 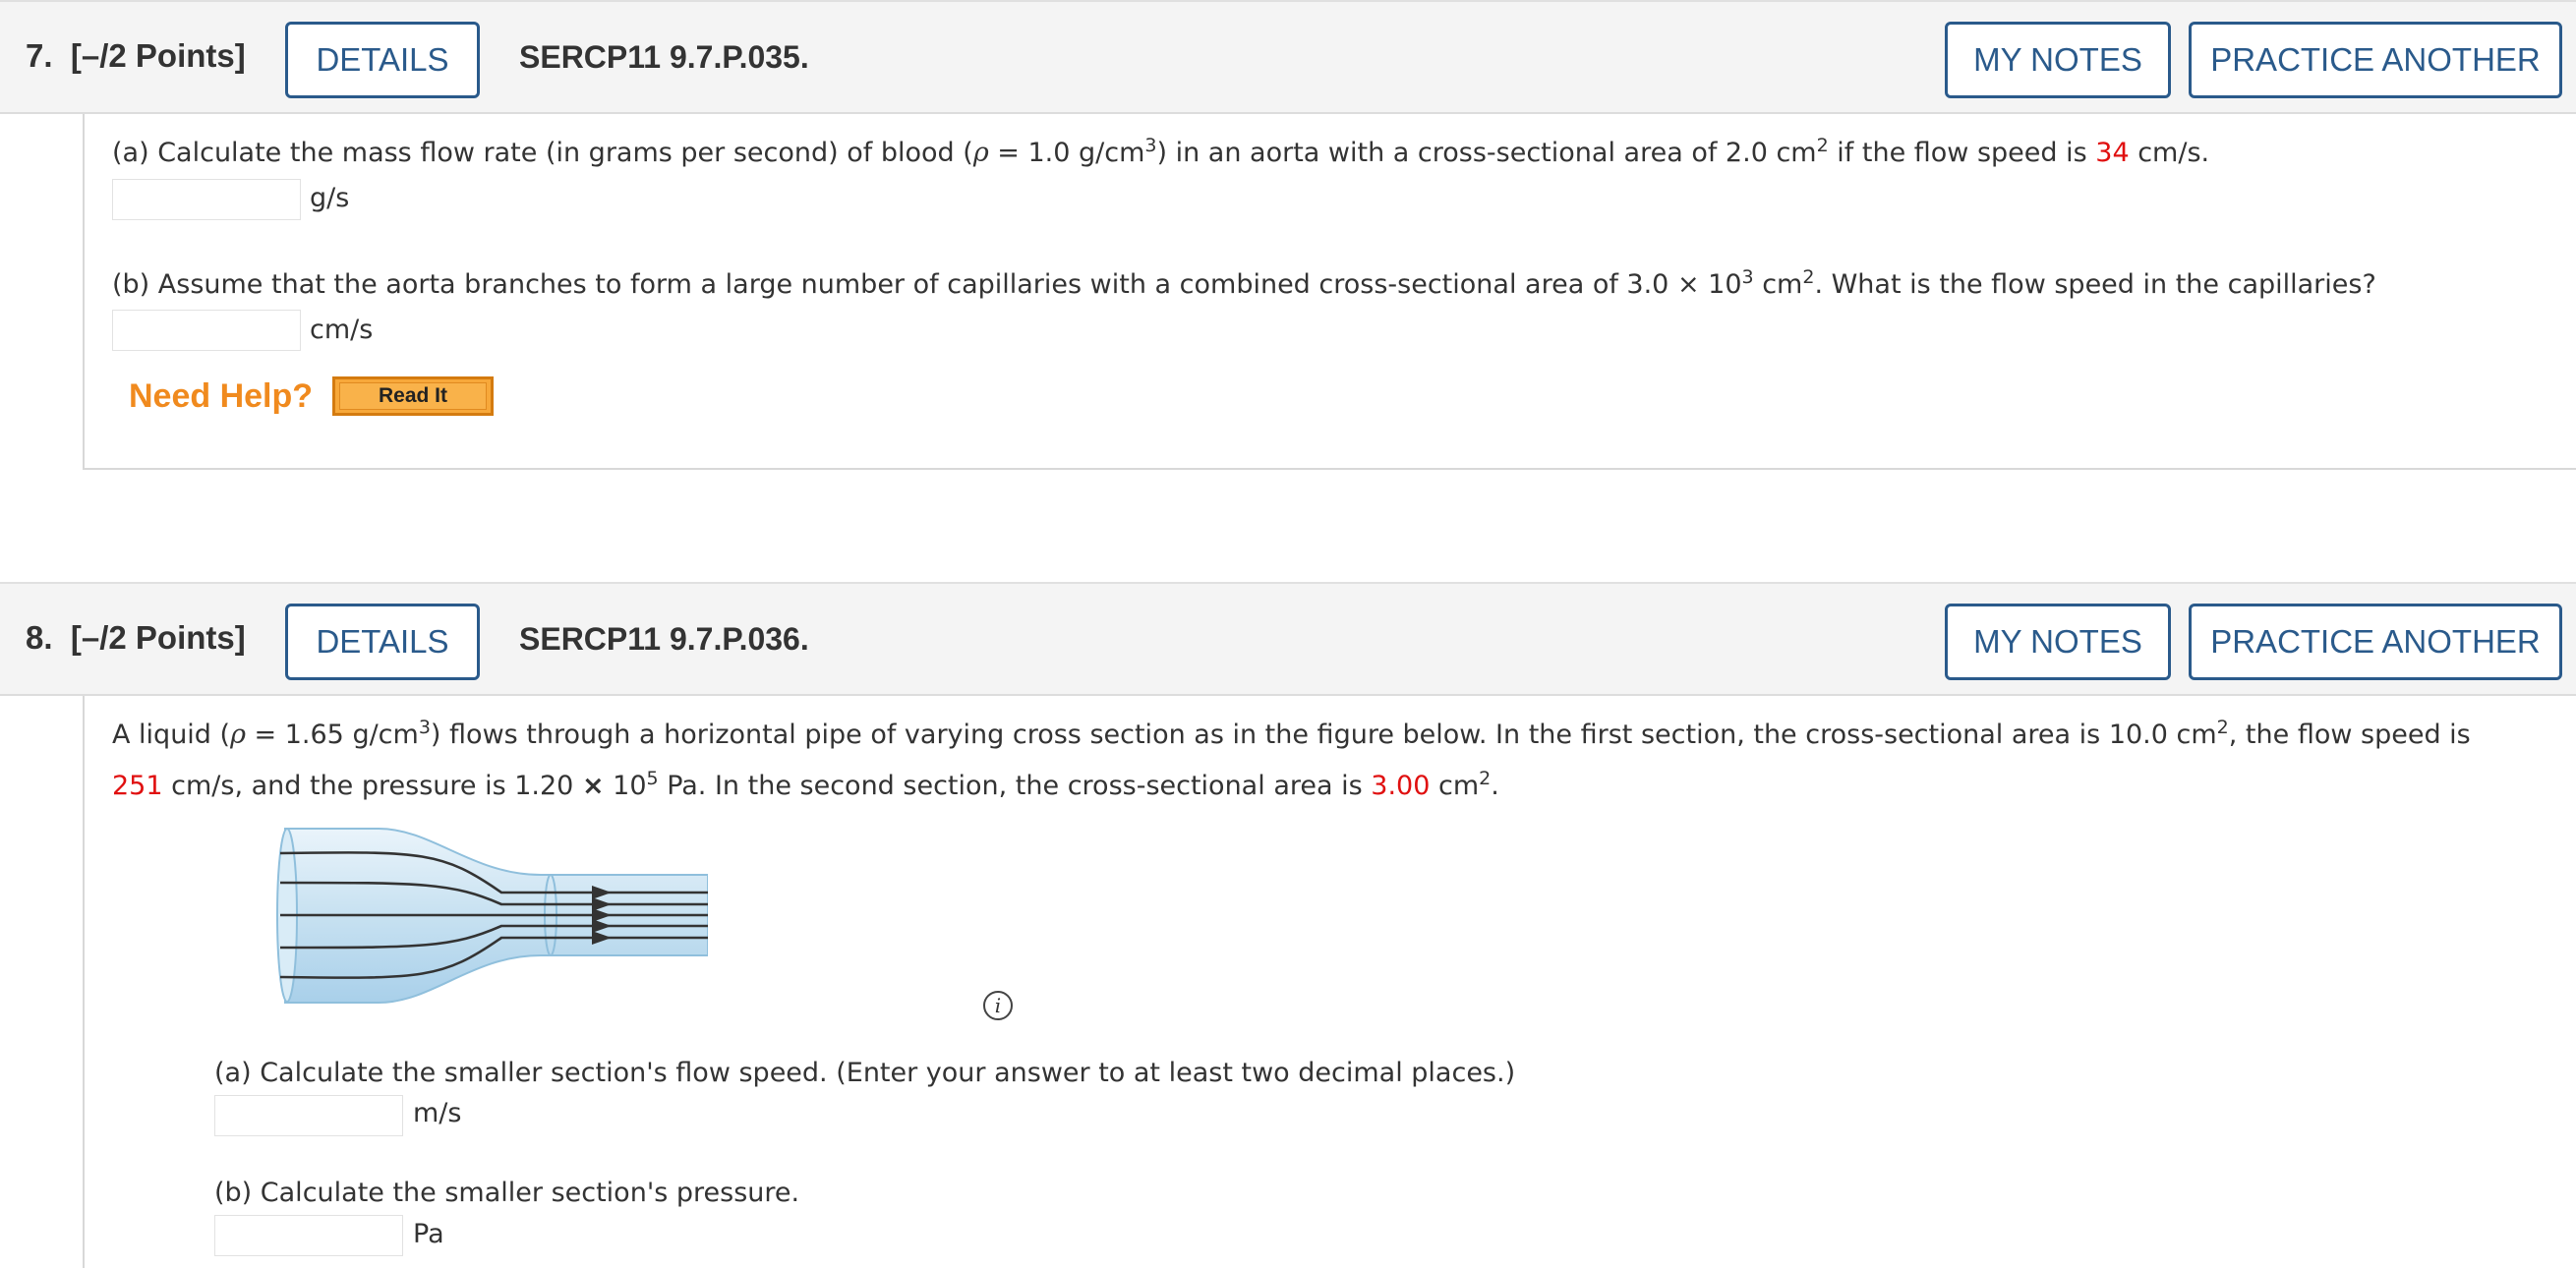 What do you see at coordinates (664, 639) in the screenshot?
I see `question-code: SERCP11 9.7.P.036.` at bounding box center [664, 639].